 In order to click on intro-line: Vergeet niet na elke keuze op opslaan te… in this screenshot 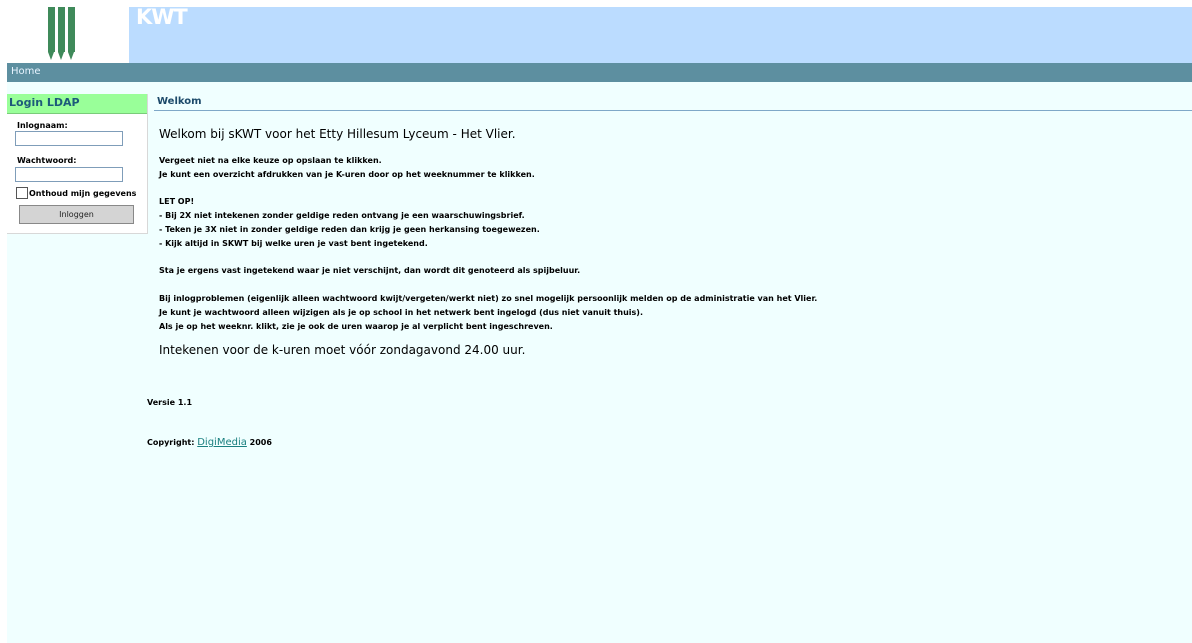, I will do `click(270, 160)`.